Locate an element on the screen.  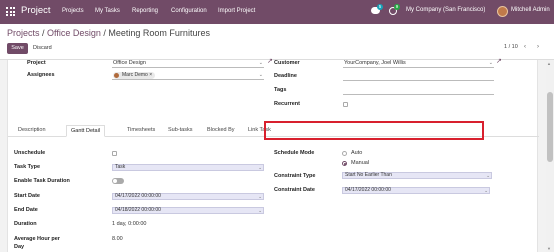
average-hour-label-line2: Day is located at coordinates (19, 247).